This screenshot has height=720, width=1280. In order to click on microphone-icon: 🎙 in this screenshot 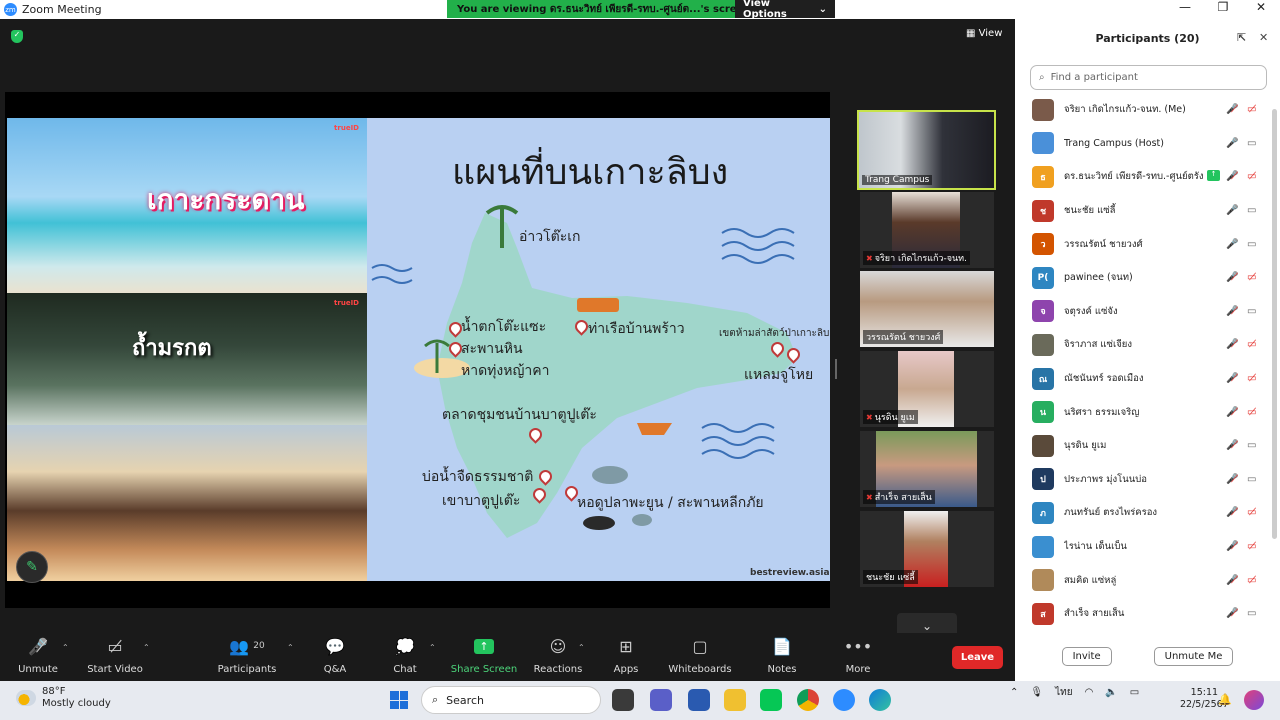, I will do `click(1036, 692)`.